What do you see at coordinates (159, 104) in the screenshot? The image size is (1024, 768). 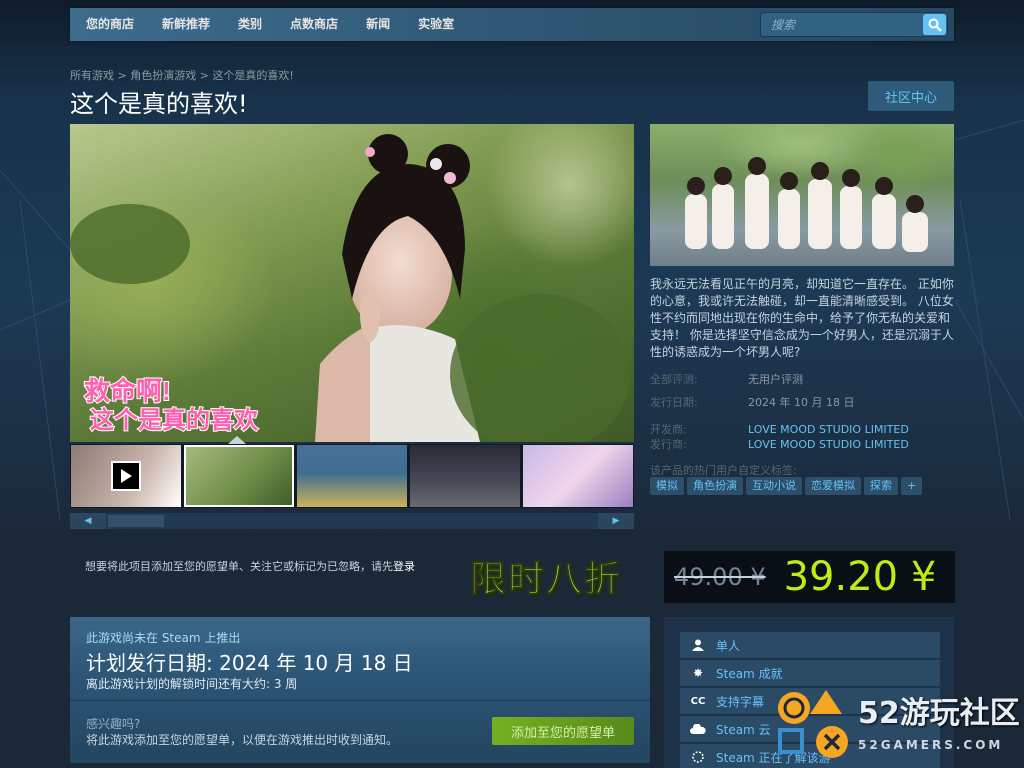 I see `page-title: 这个是真的喜欢!` at bounding box center [159, 104].